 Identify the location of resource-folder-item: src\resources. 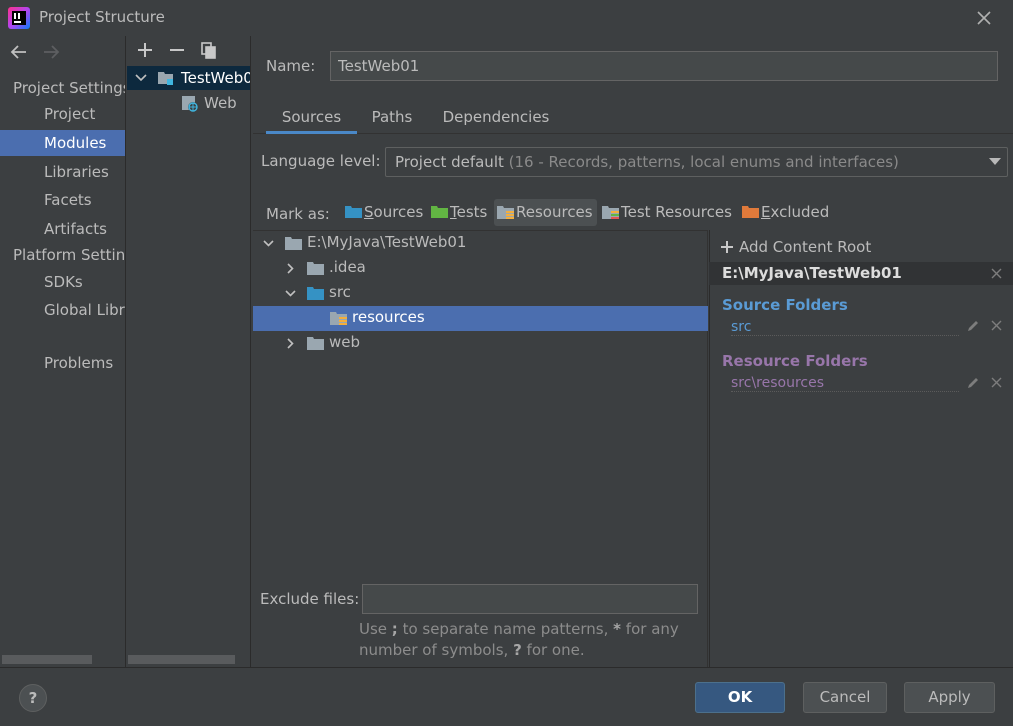
(845, 383).